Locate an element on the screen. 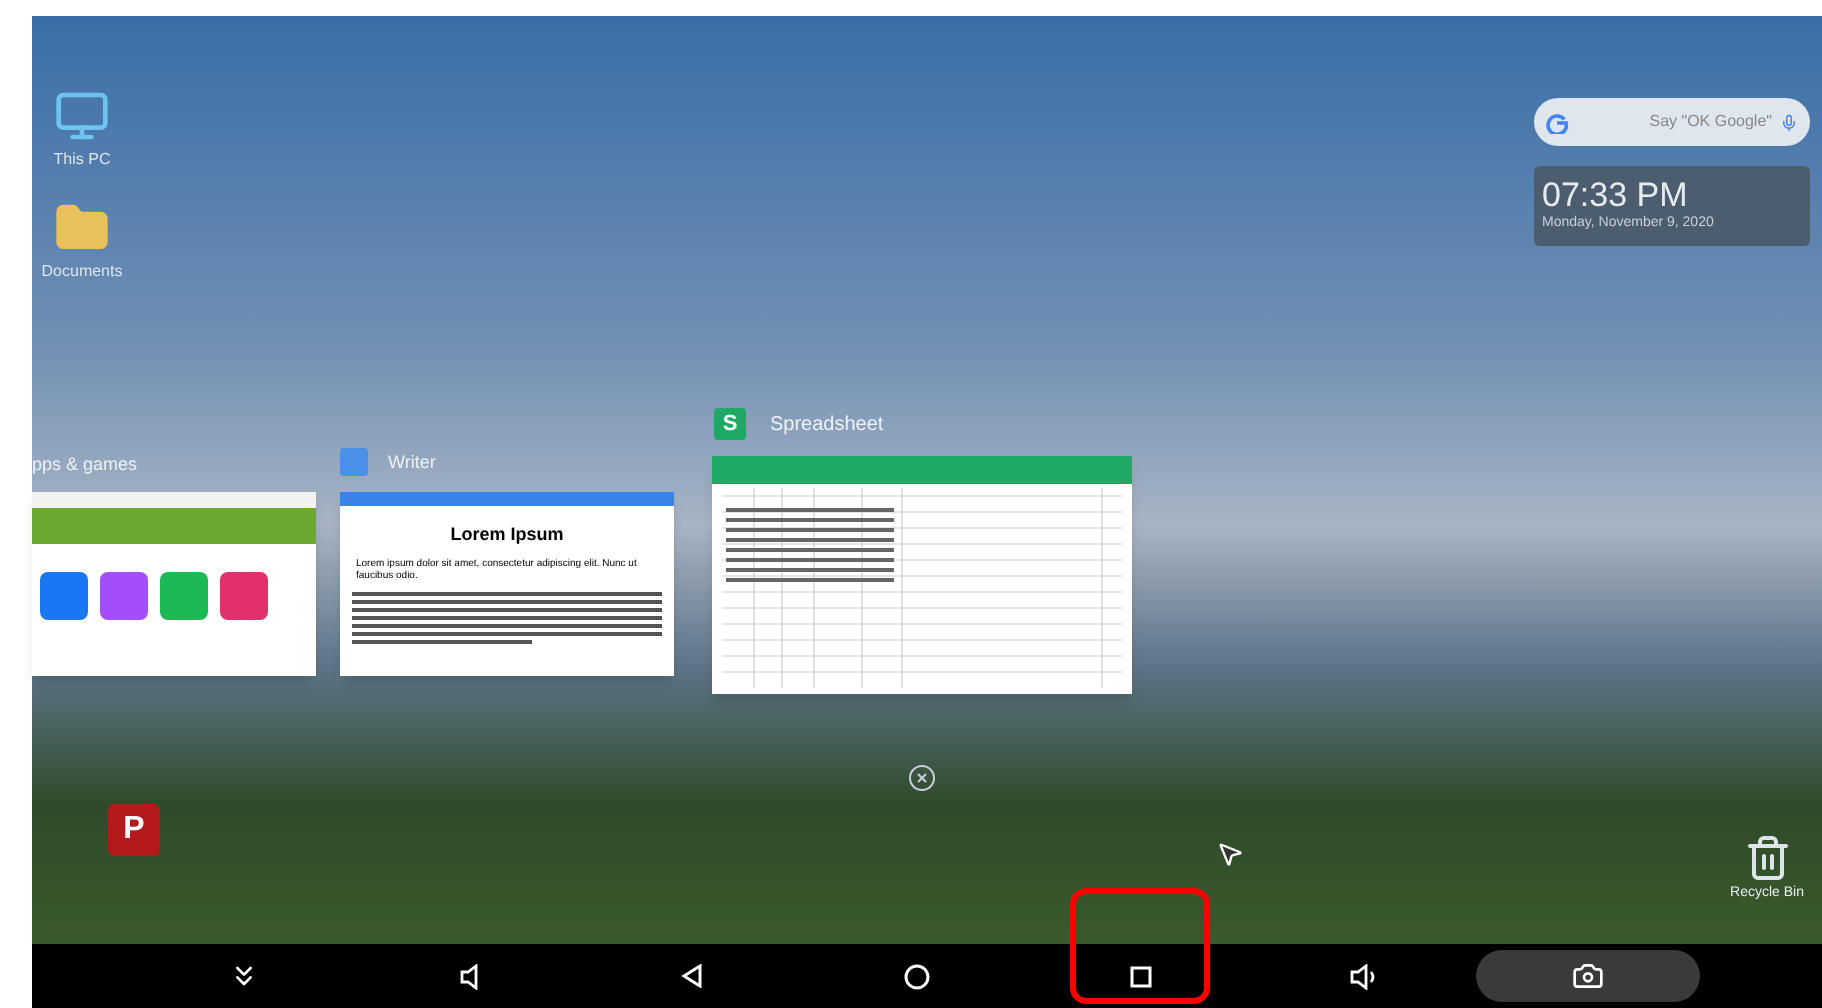 Image resolution: width=1822 pixels, height=1008 pixels. spreadsheet-preview-card is located at coordinates (922, 575).